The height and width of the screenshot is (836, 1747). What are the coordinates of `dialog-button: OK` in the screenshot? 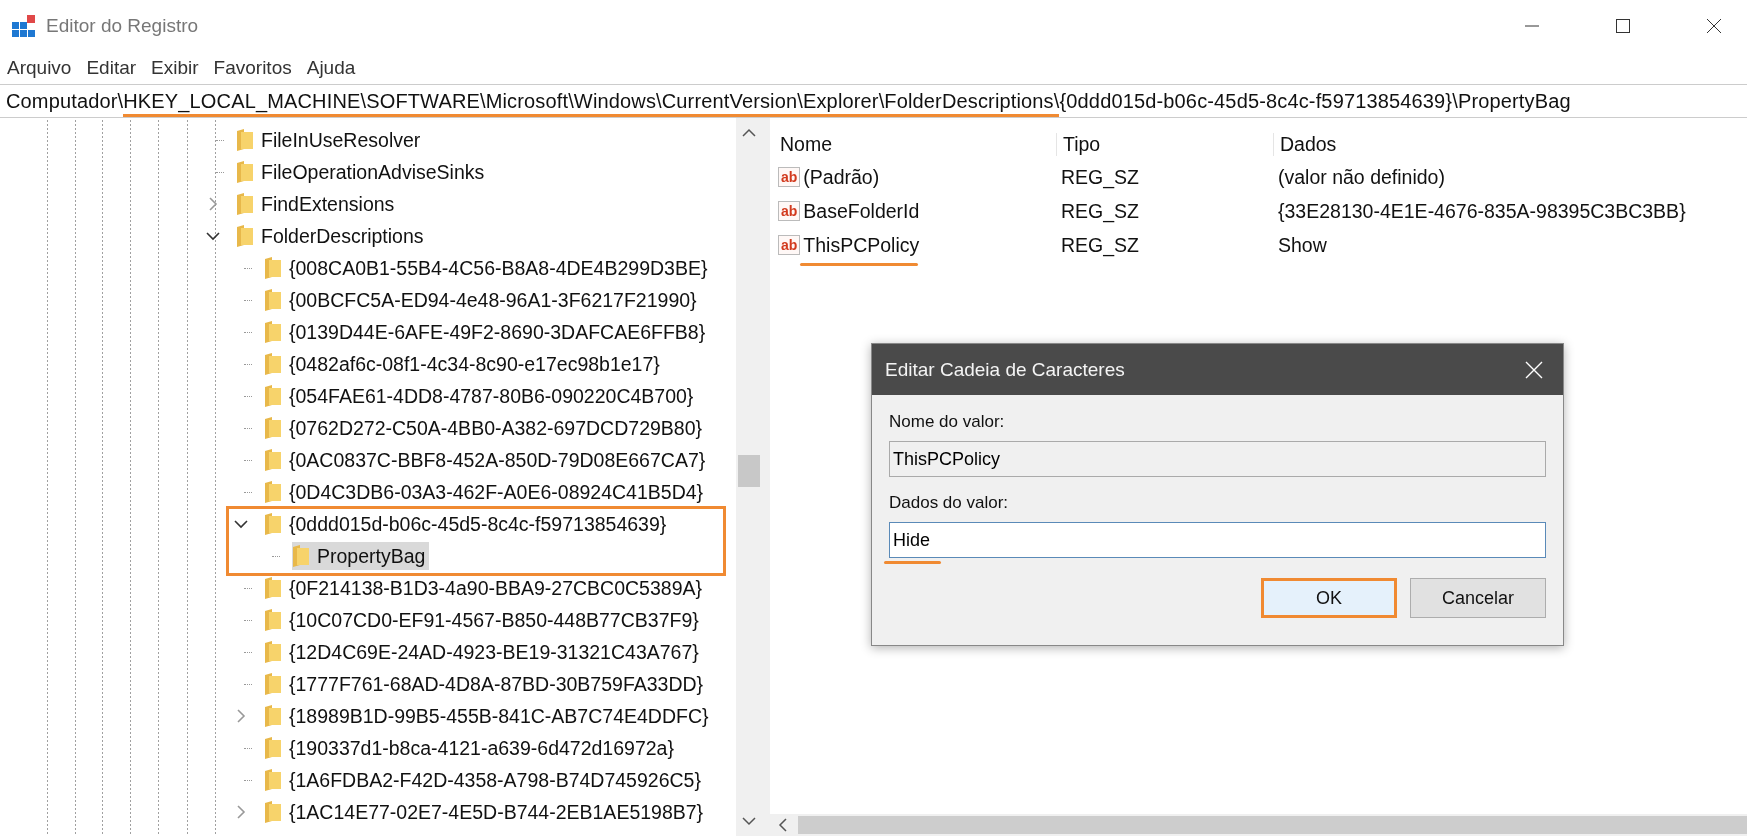 It's located at (1329, 598).